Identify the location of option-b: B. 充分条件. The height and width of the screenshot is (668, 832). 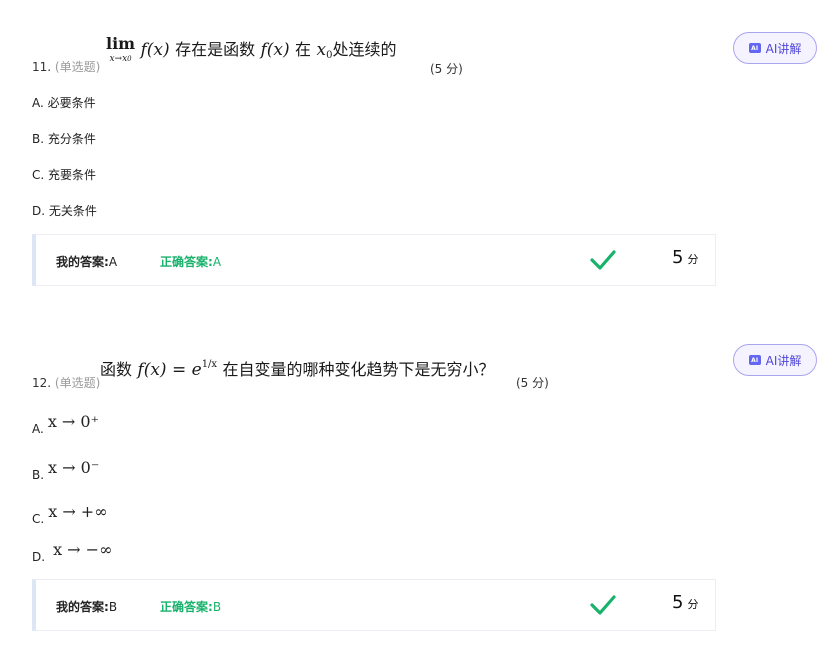
(64, 139).